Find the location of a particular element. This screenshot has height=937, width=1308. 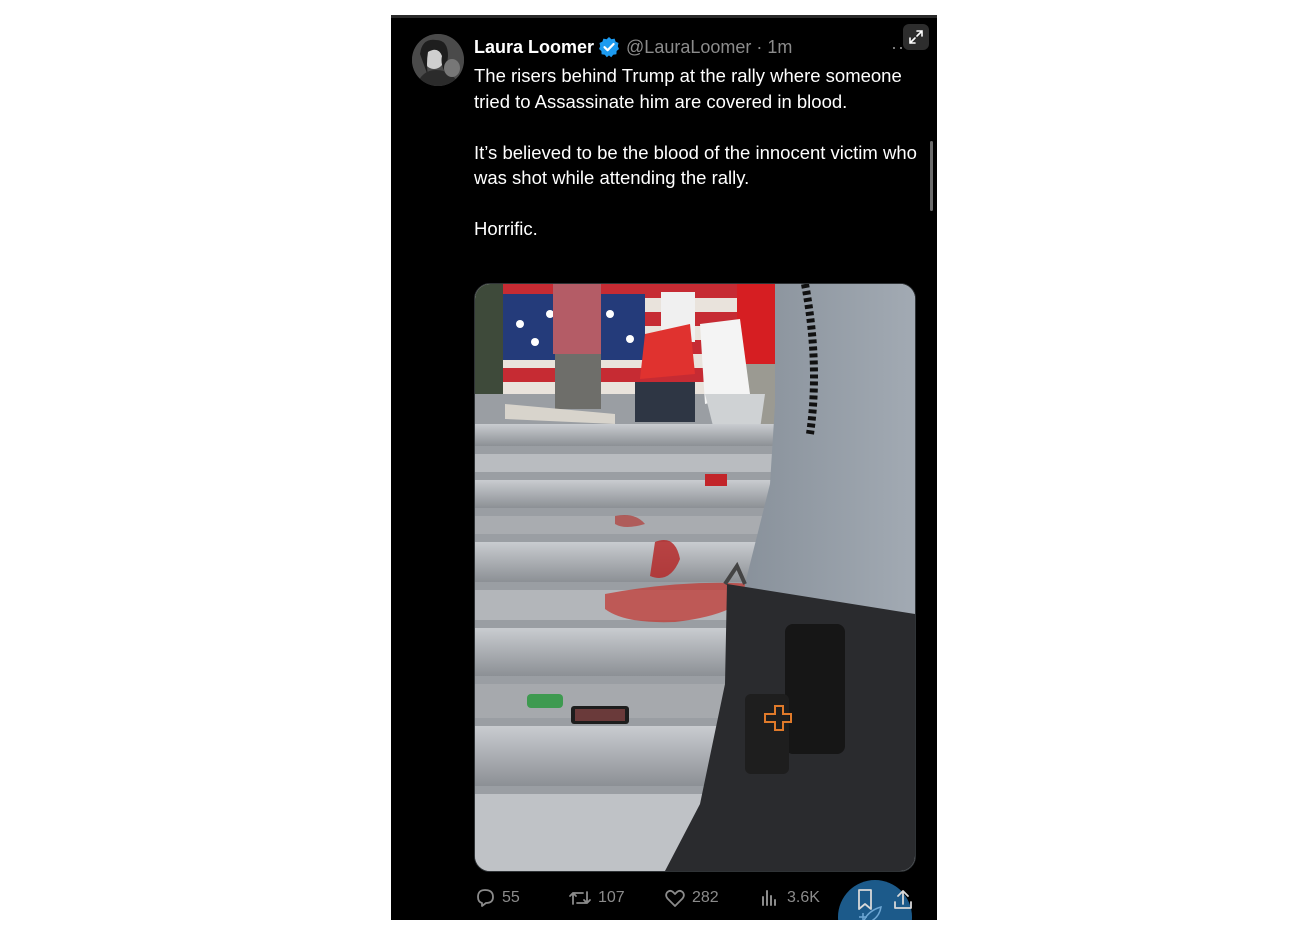

reply-button: 55 is located at coordinates (497, 898).